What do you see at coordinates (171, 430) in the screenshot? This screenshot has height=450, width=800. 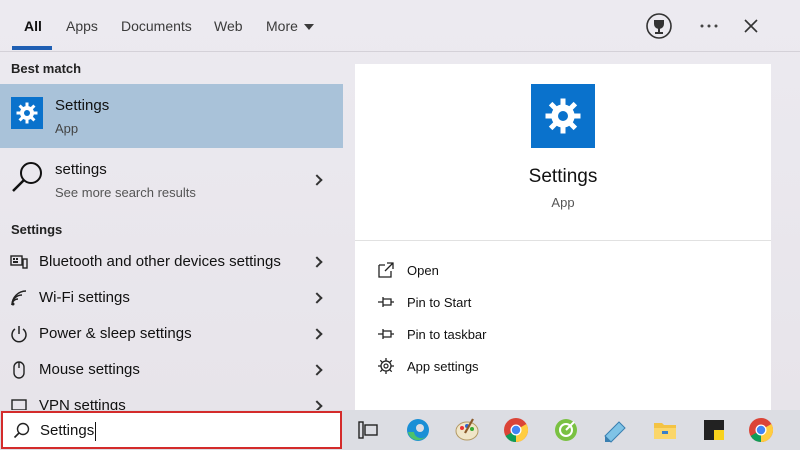 I see `search-input: Settings` at bounding box center [171, 430].